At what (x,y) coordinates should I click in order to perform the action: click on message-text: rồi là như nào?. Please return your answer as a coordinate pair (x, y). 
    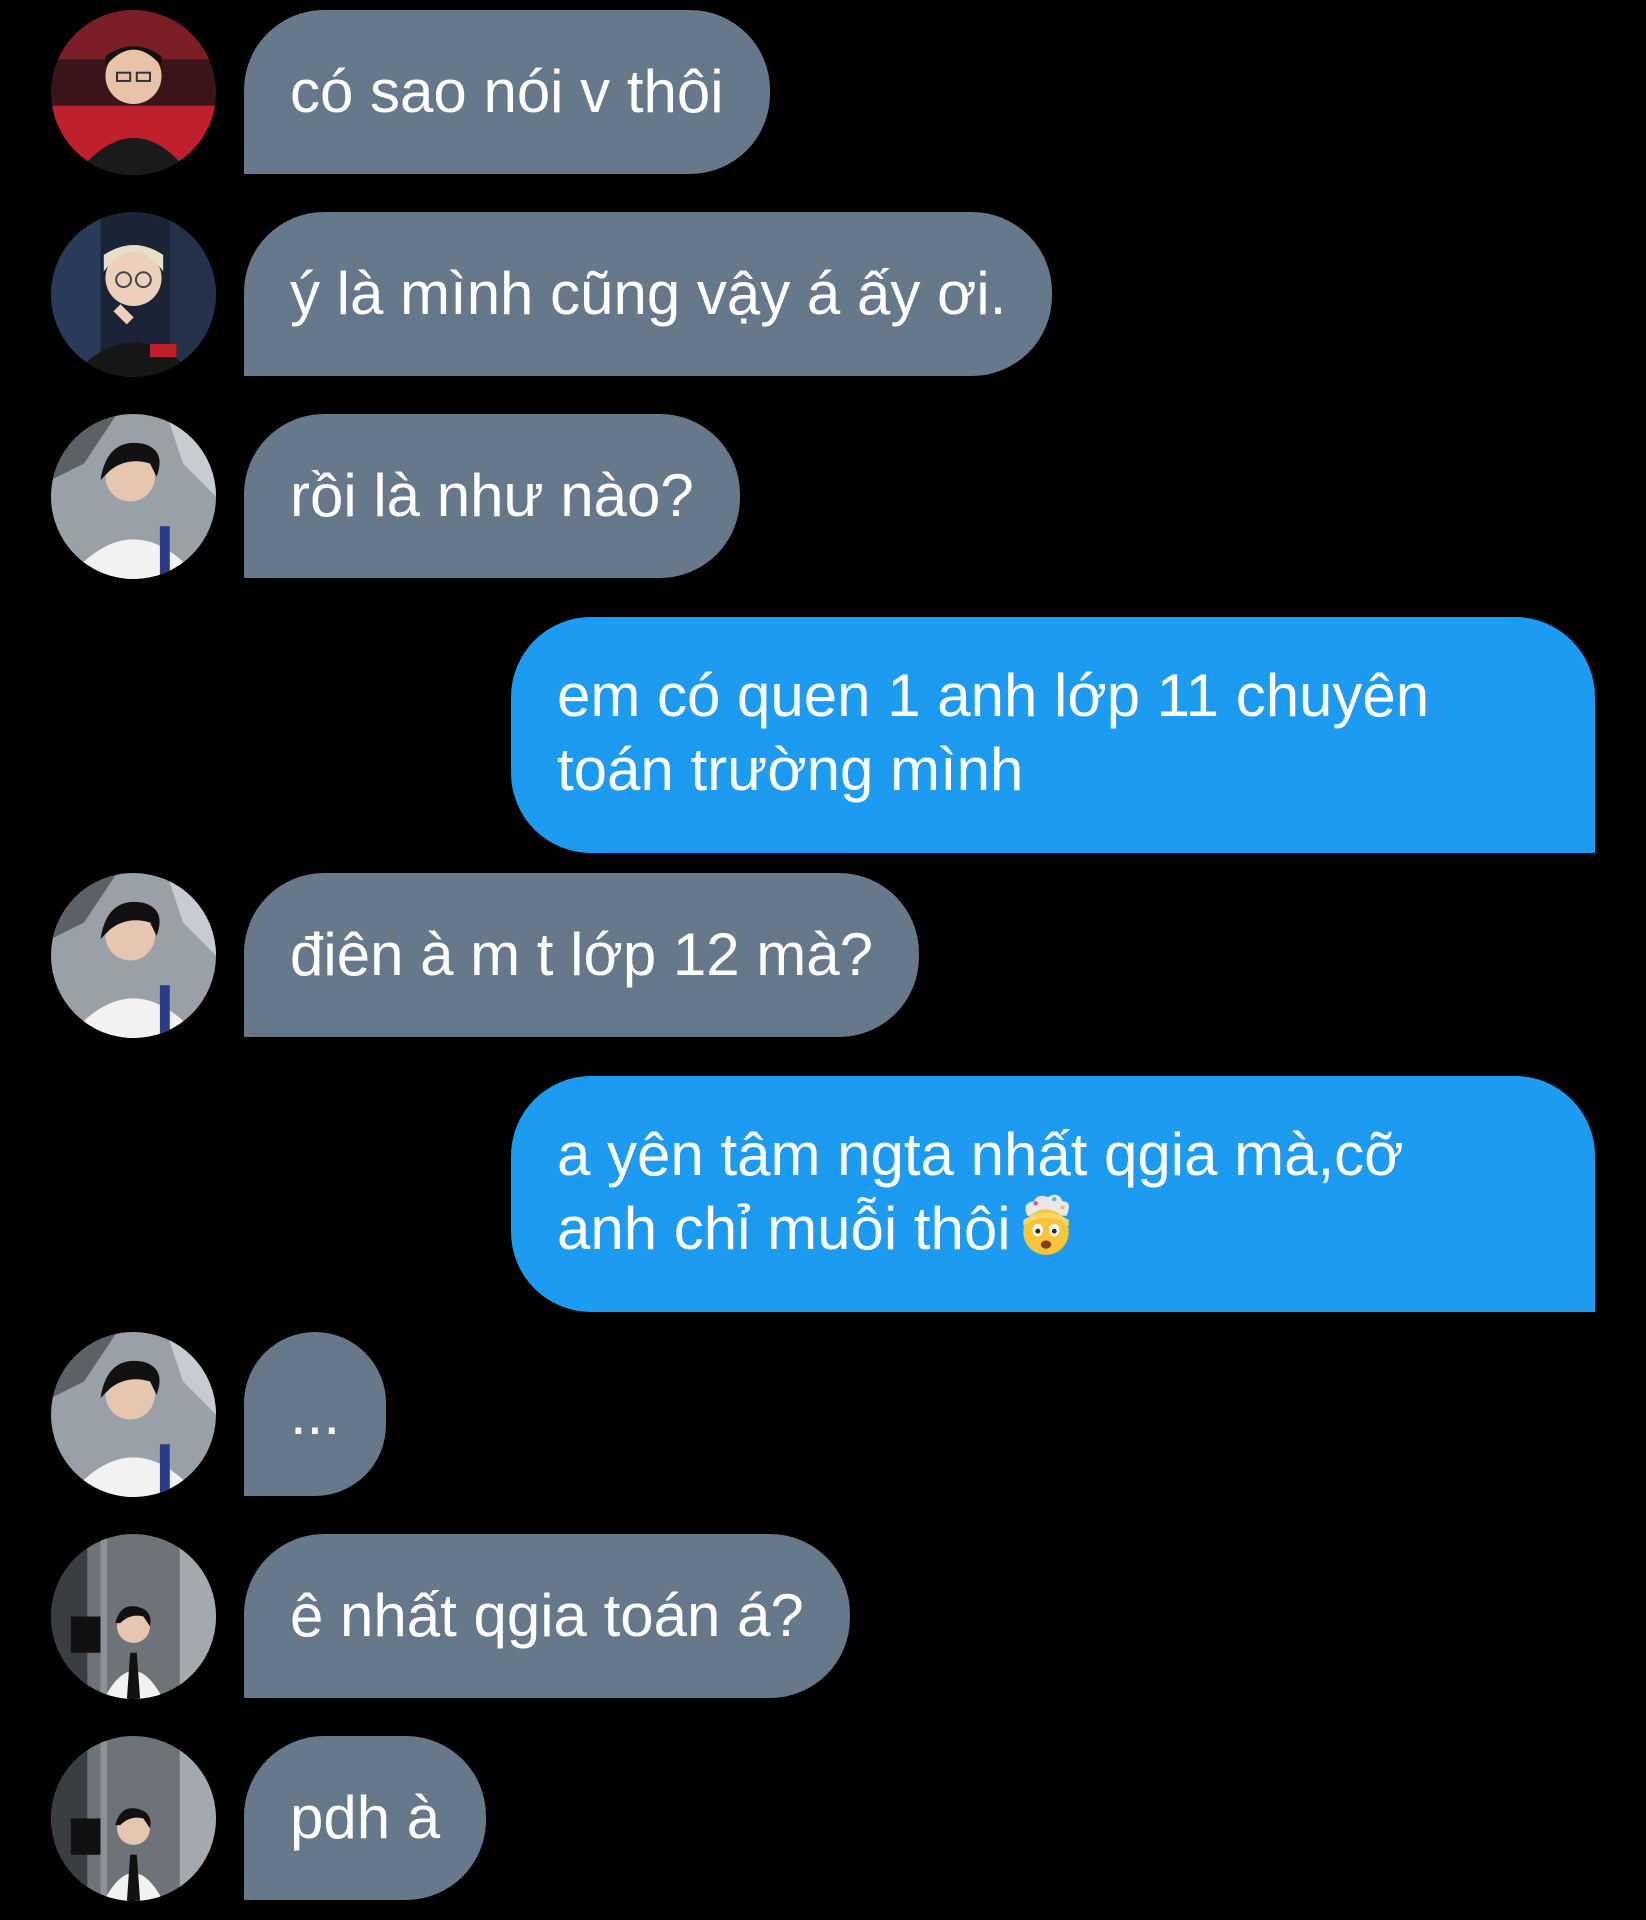
    Looking at the image, I should click on (492, 495).